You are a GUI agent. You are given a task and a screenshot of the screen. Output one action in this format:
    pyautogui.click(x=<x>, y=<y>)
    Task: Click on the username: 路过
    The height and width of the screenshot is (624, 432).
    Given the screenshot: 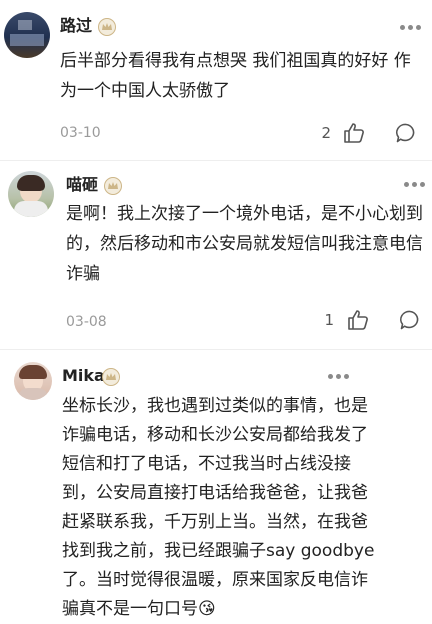 What is the action you would take?
    pyautogui.click(x=76, y=26)
    